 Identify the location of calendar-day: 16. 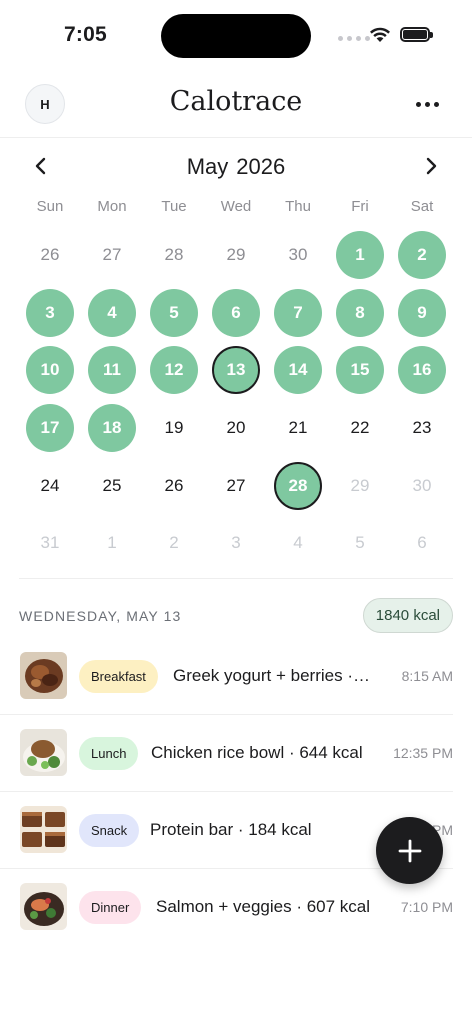
(422, 370).